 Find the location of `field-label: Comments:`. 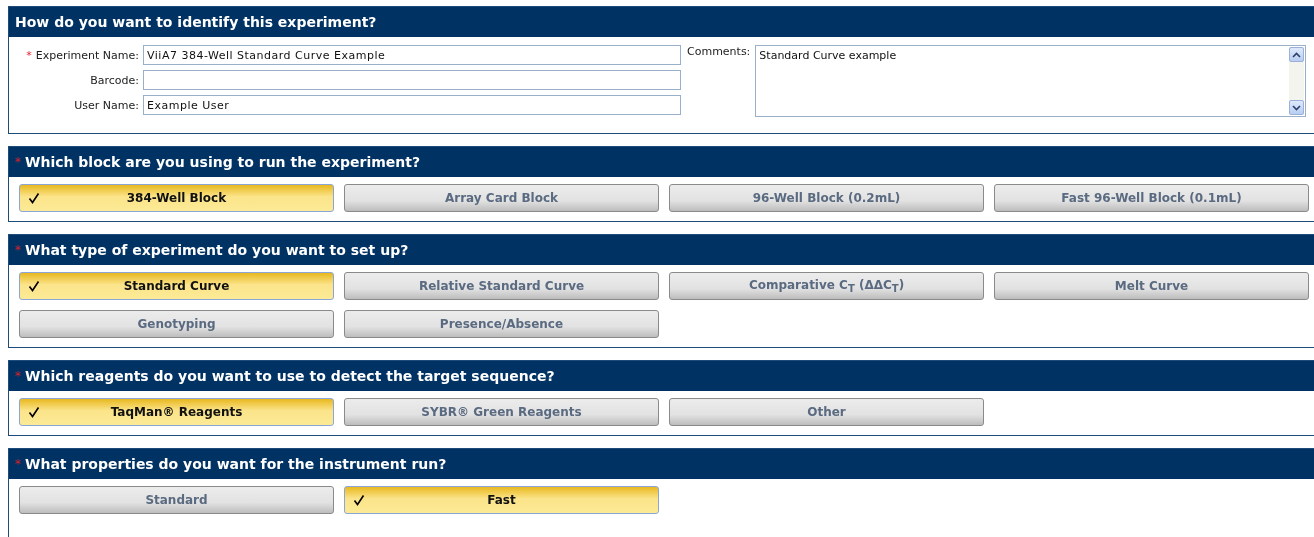

field-label: Comments: is located at coordinates (719, 52).